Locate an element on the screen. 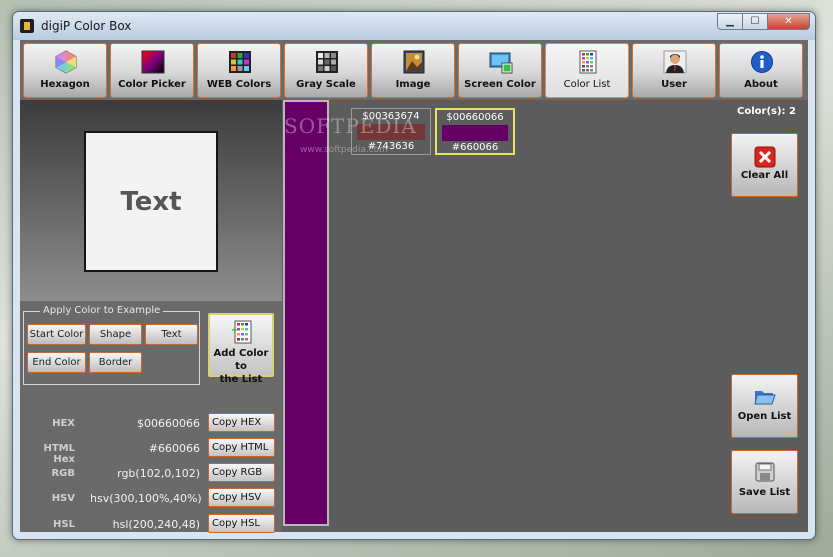 This screenshot has width=833, height=557. hex-value: $00660066 is located at coordinates (168, 423).